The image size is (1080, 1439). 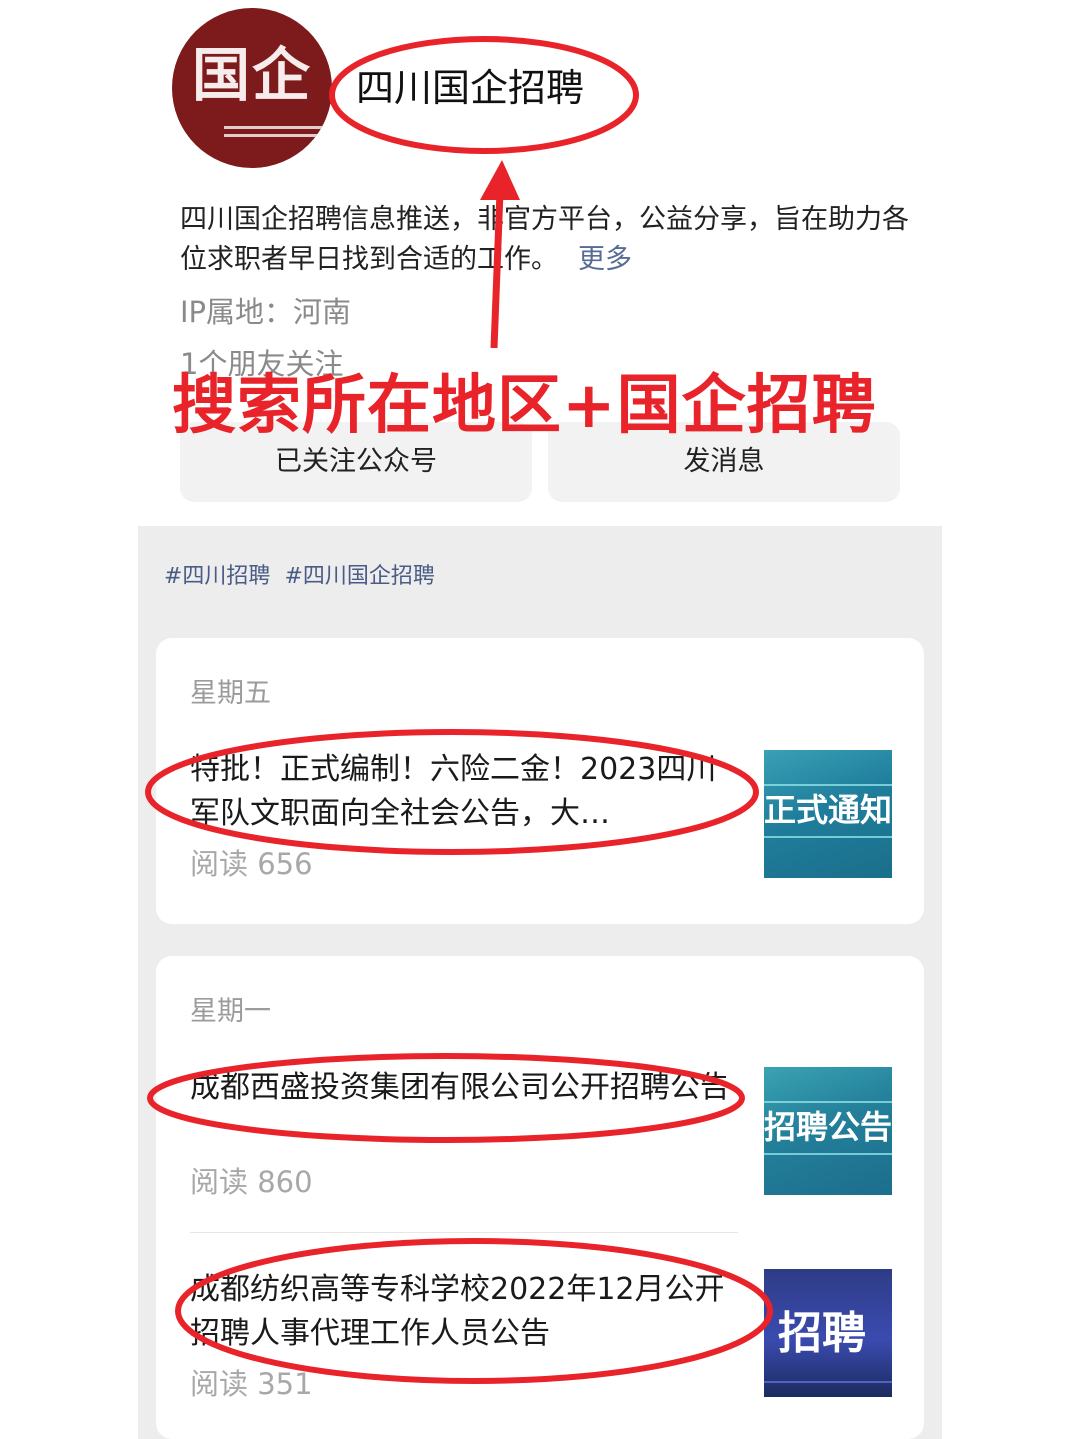 I want to click on read-count: 阅读 351, so click(x=251, y=1384).